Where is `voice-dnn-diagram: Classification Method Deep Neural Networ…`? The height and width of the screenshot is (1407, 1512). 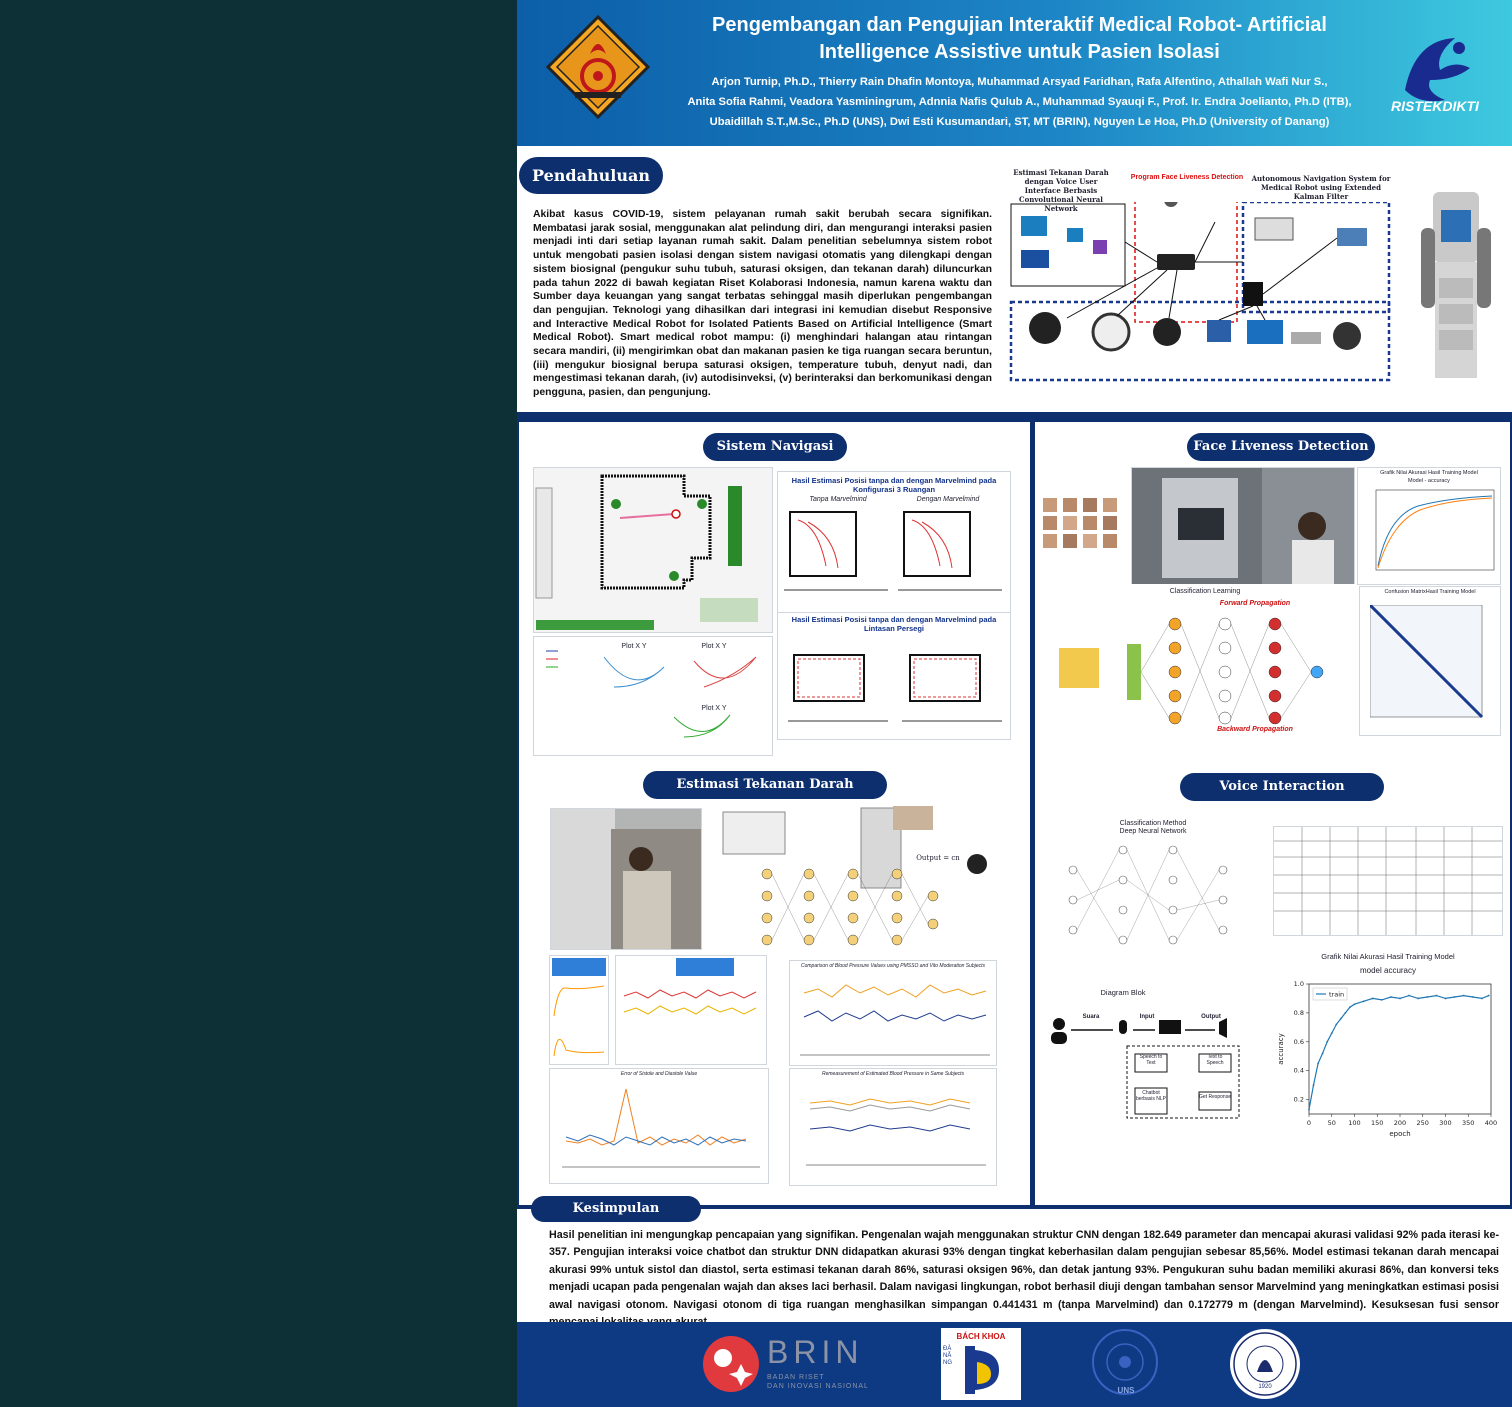
voice-dnn-diagram: Classification Method Deep Neural Networ… is located at coordinates (1156, 889).